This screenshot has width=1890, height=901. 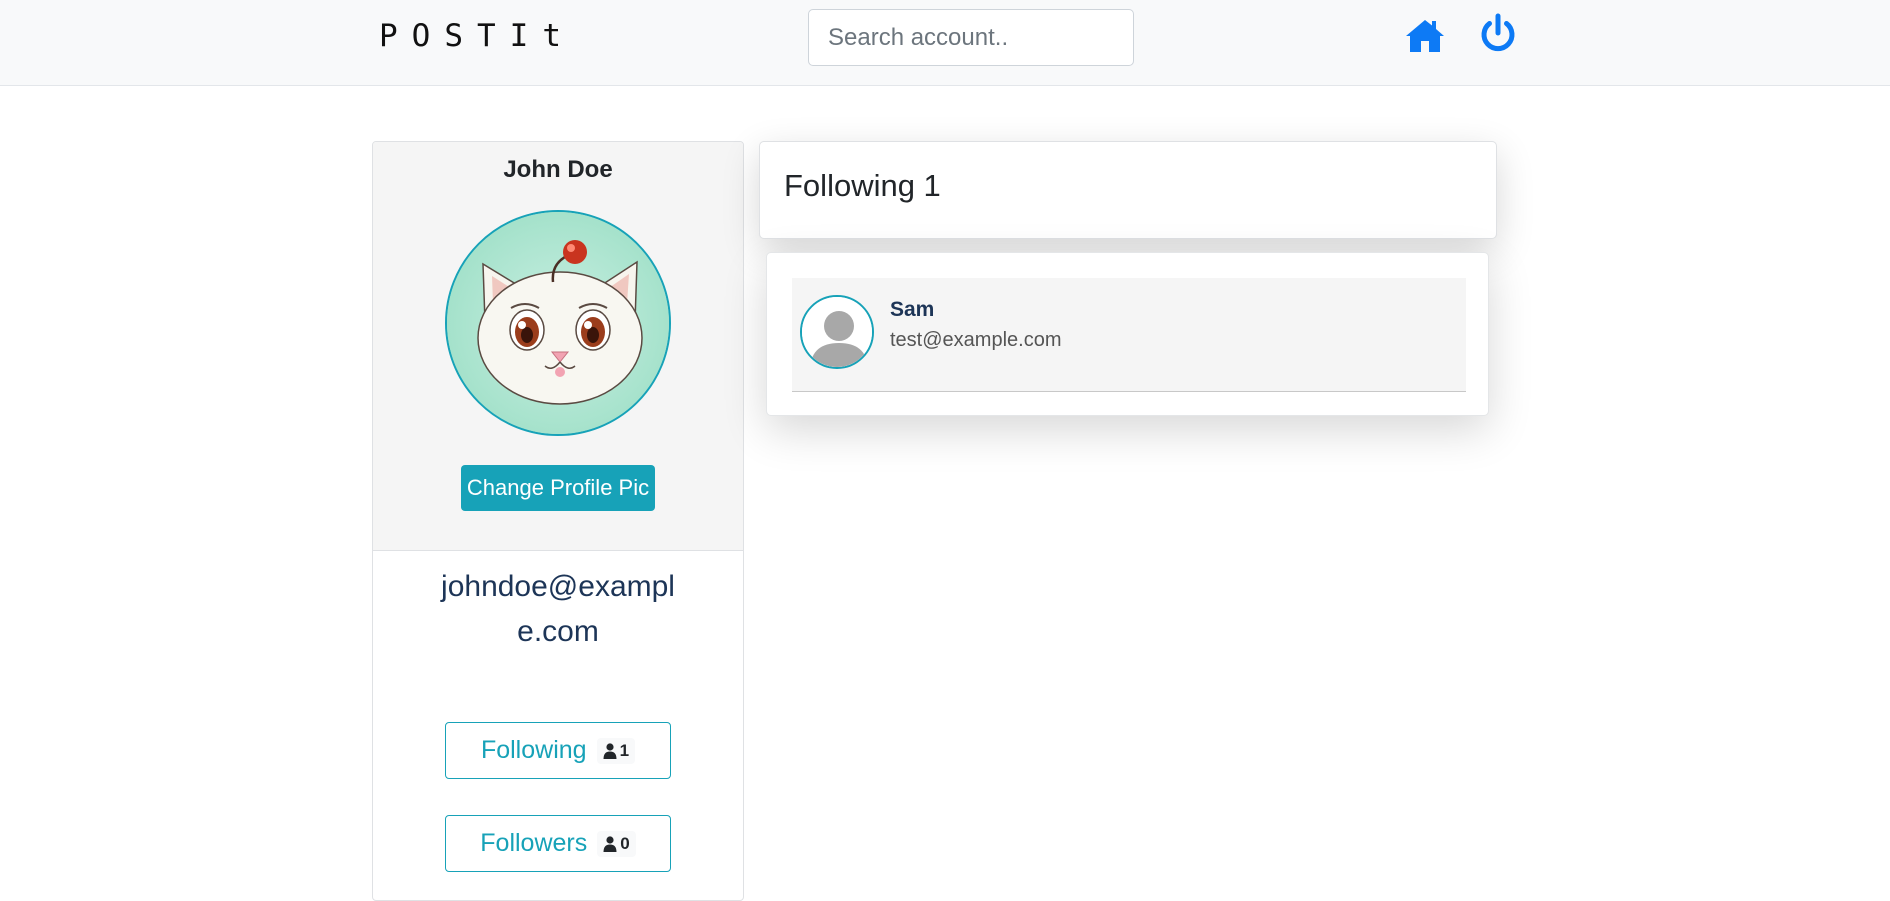 I want to click on brand-logo: POSTIt, so click(x=477, y=36).